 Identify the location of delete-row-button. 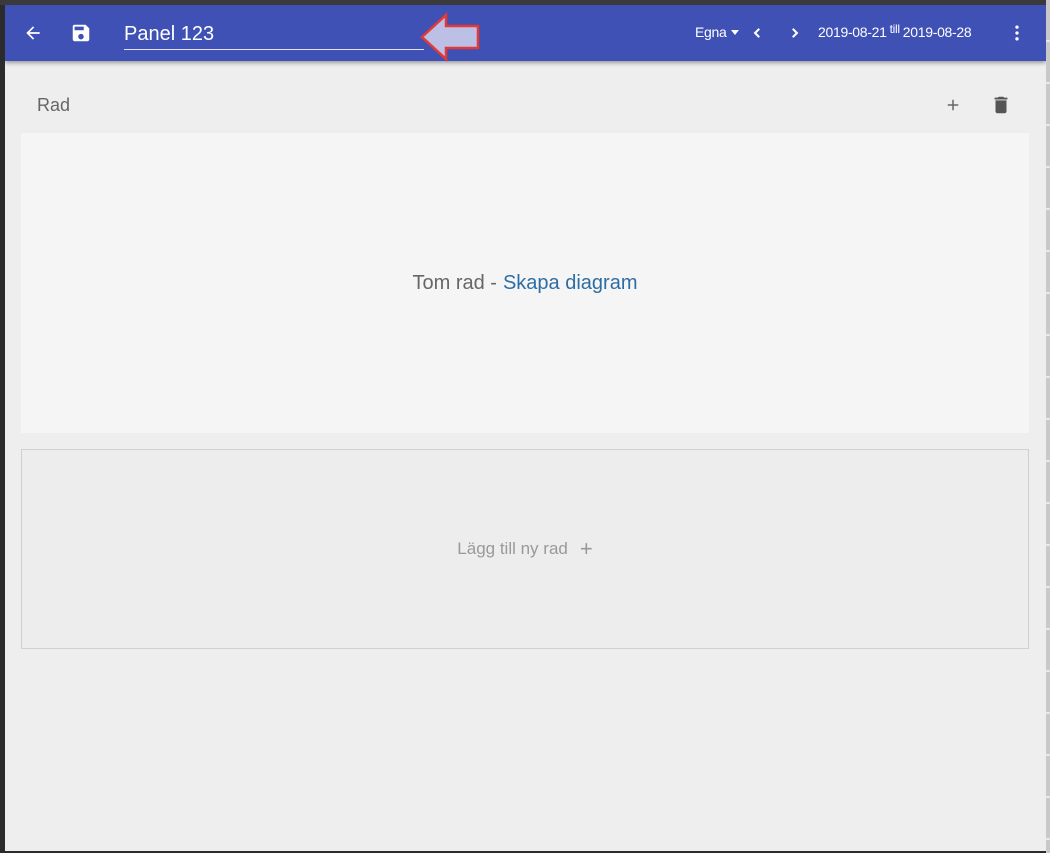
(1001, 105).